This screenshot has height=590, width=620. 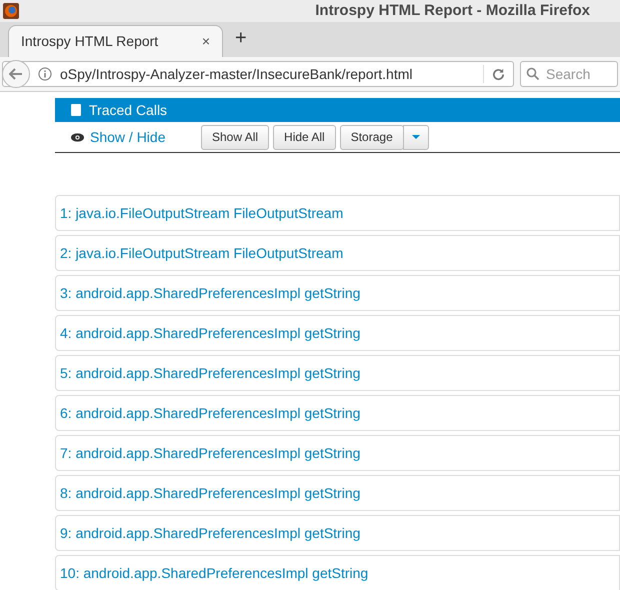 I want to click on call-row: 8: android.app.SharedPreferencesImpl getString, so click(x=337, y=493).